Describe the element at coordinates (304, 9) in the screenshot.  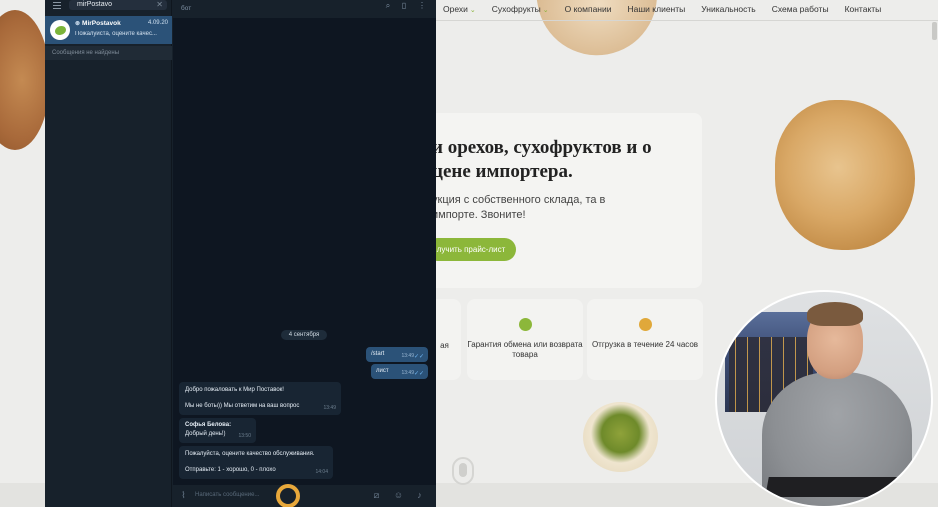
I see `chat-header: бот ⌕ ▯ ⋮` at that location.